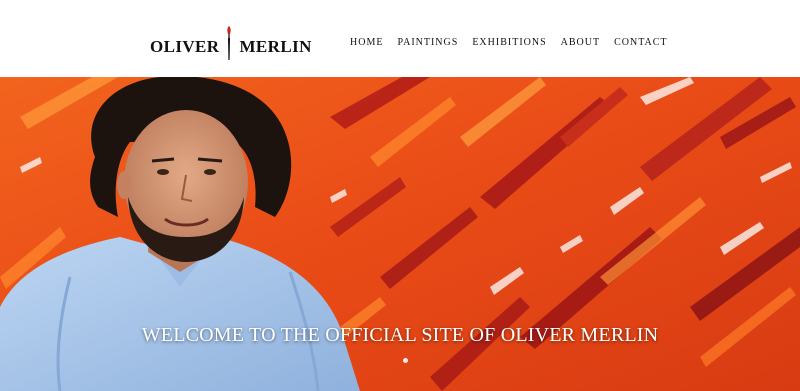 This screenshot has height=391, width=800. I want to click on nav-exhibitions: EXHIBITIONS, so click(509, 43).